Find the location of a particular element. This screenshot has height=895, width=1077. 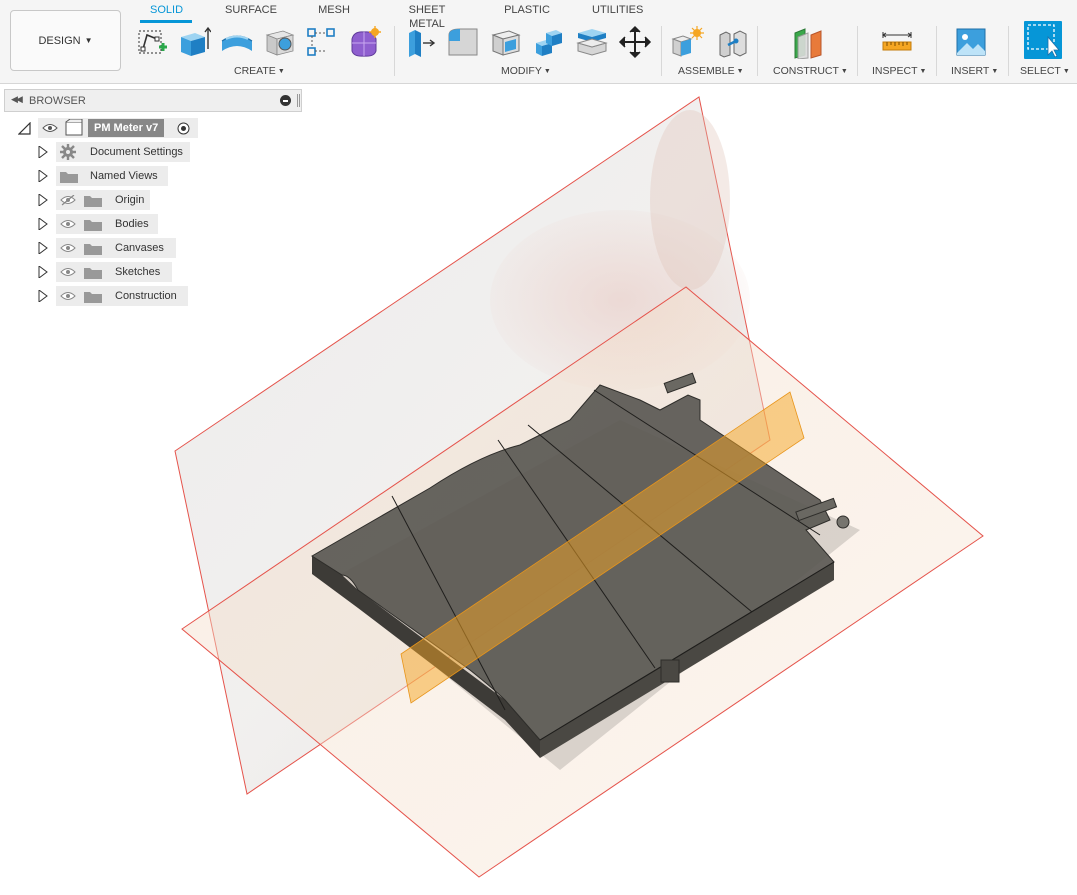

create-menu: CREATE ▼ is located at coordinates (259, 71).